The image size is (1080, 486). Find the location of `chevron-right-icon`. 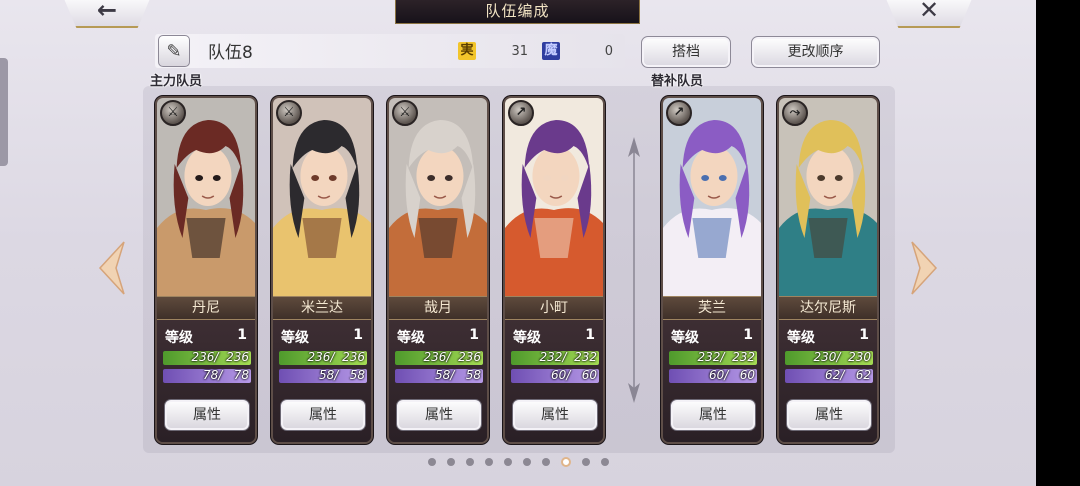

chevron-right-icon is located at coordinates (924, 268).